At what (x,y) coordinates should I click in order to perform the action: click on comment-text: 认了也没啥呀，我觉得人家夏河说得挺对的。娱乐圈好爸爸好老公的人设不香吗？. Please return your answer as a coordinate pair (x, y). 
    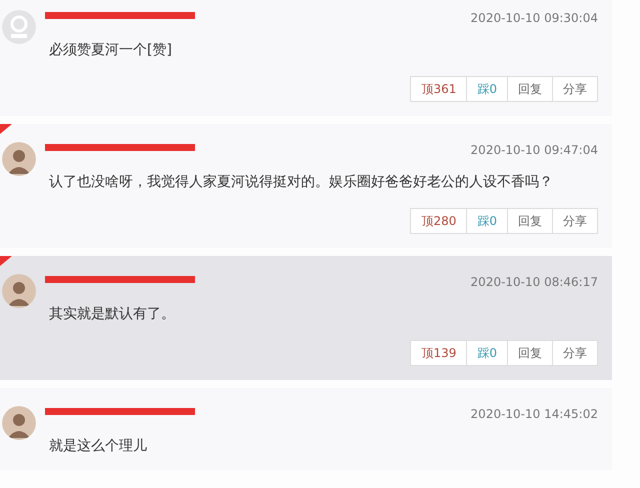
    Looking at the image, I should click on (301, 182).